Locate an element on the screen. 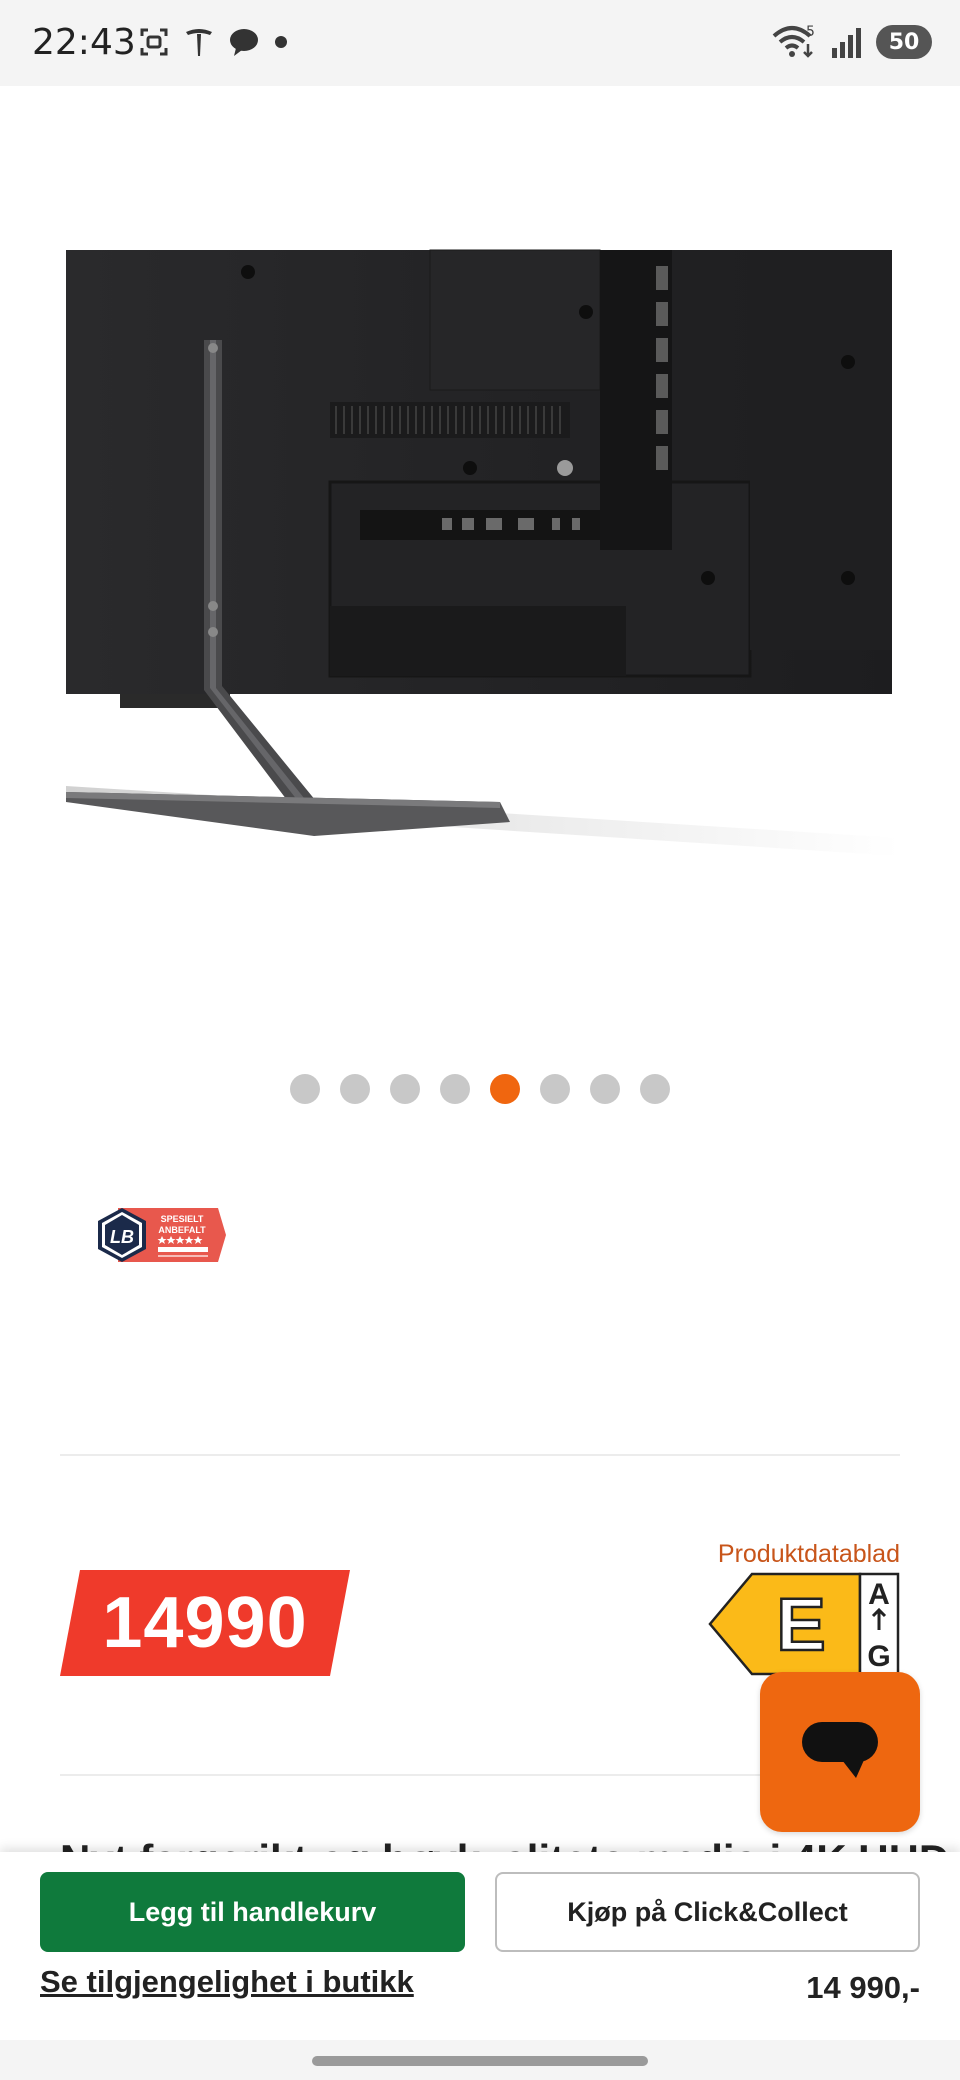 This screenshot has height=2080, width=960. divider is located at coordinates (480, 1455).